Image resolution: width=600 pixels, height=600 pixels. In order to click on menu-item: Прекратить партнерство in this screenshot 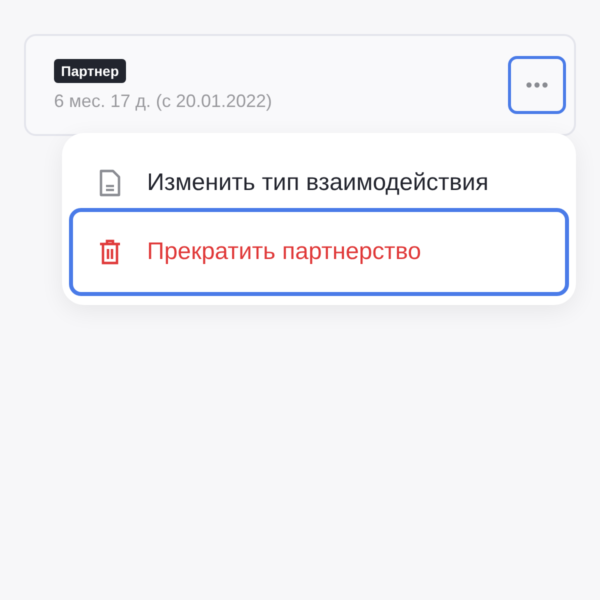, I will do `click(319, 252)`.